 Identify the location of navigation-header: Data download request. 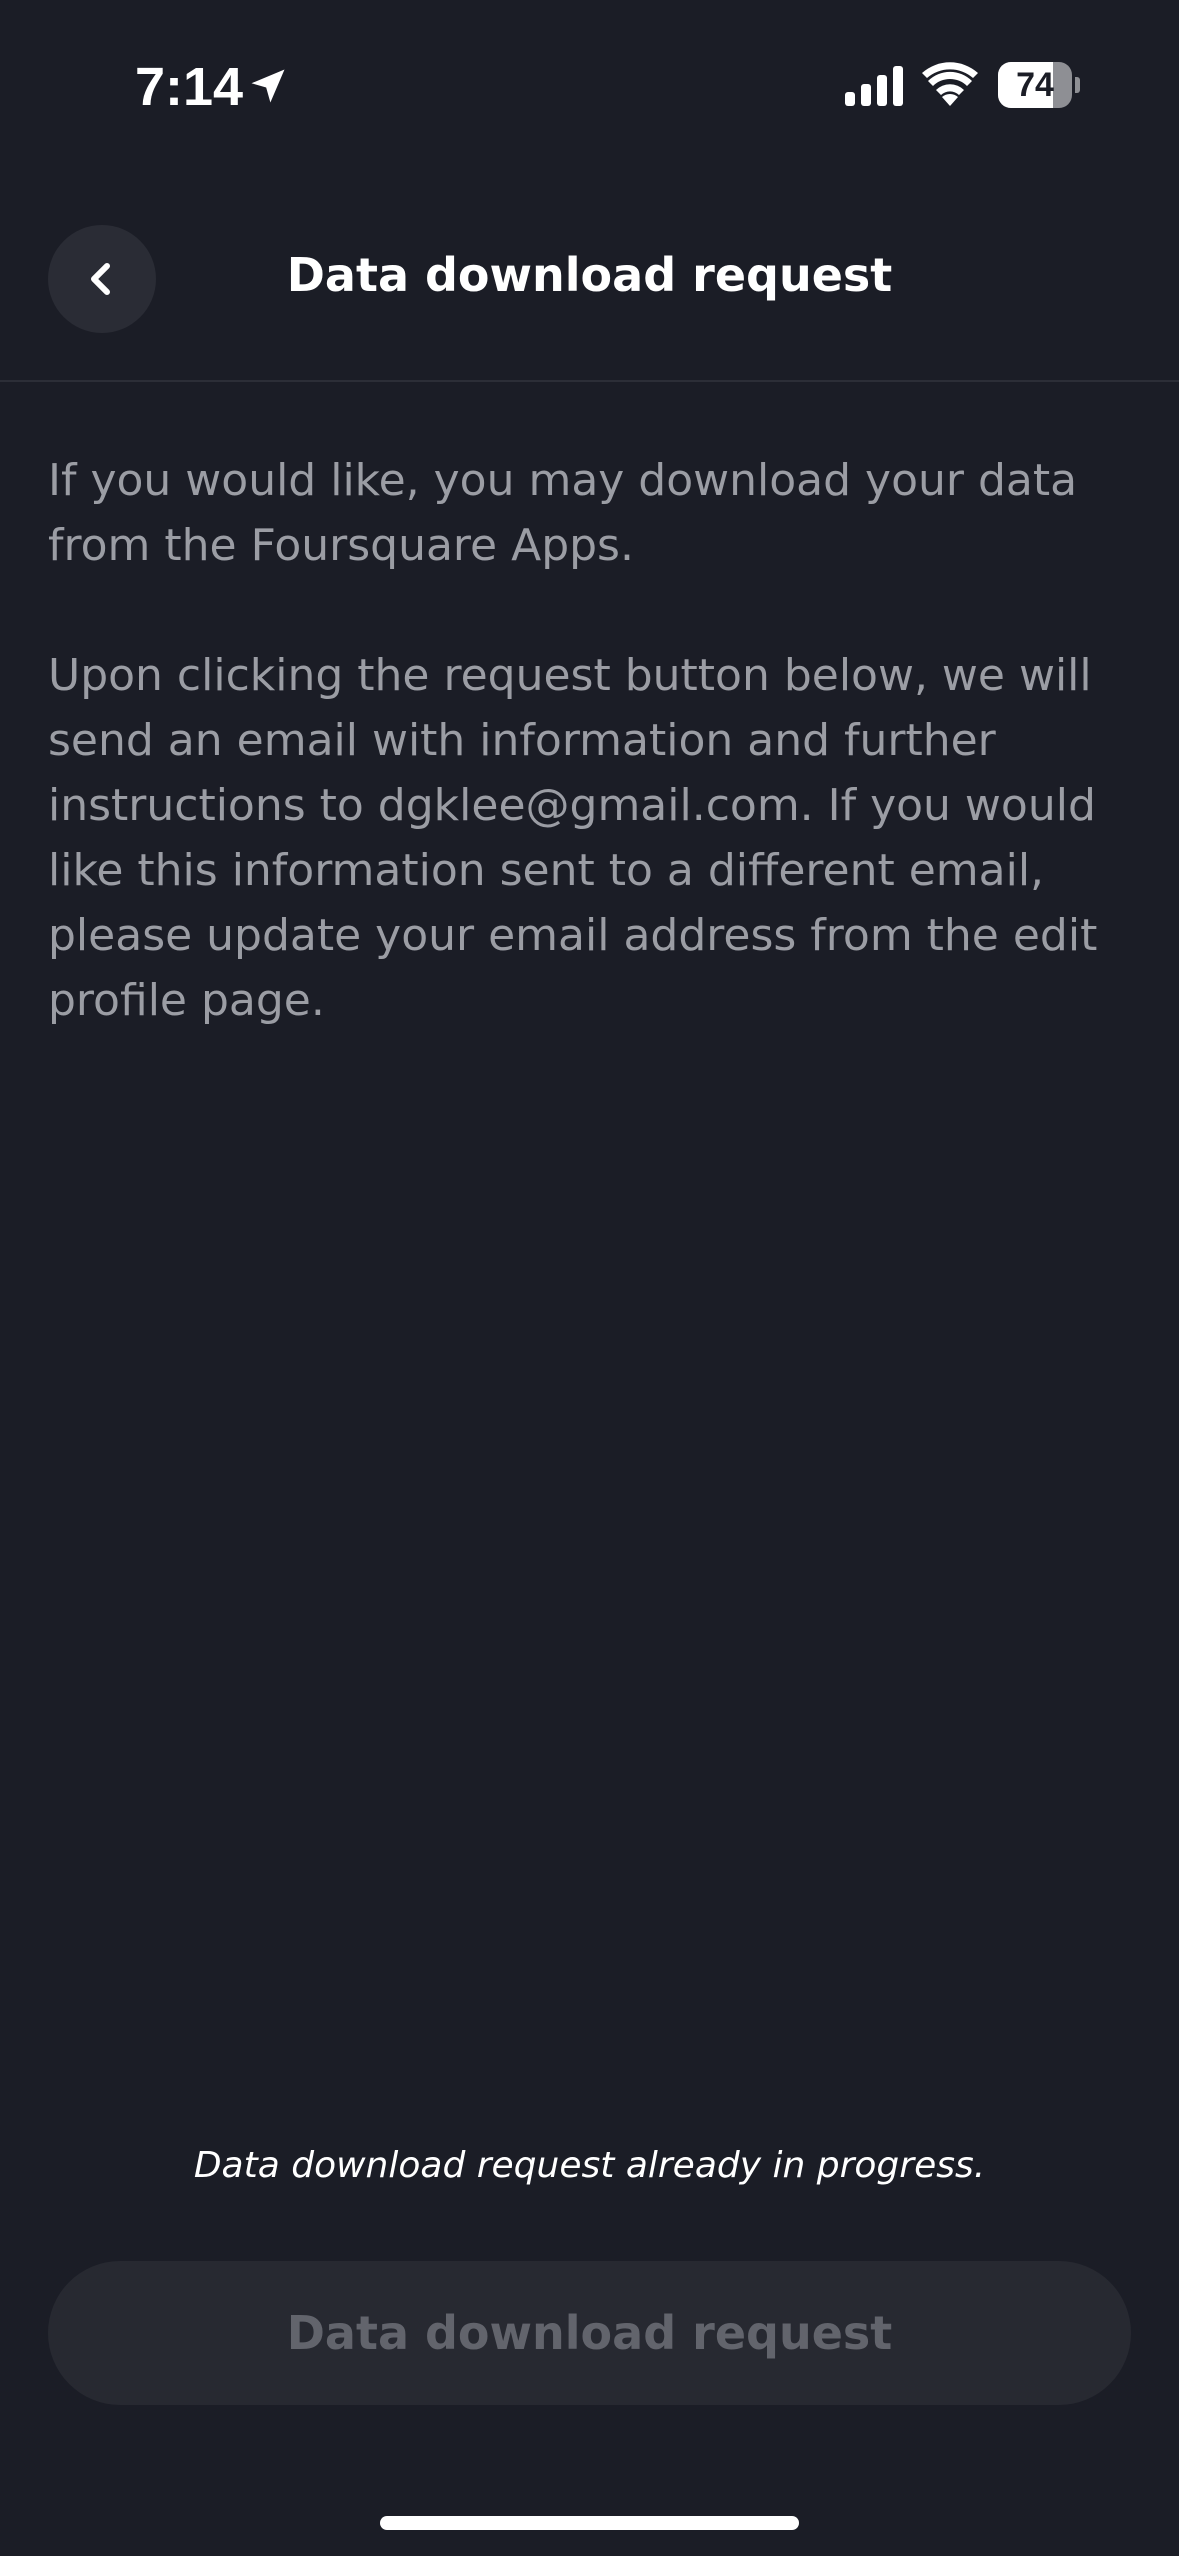
(589, 276).